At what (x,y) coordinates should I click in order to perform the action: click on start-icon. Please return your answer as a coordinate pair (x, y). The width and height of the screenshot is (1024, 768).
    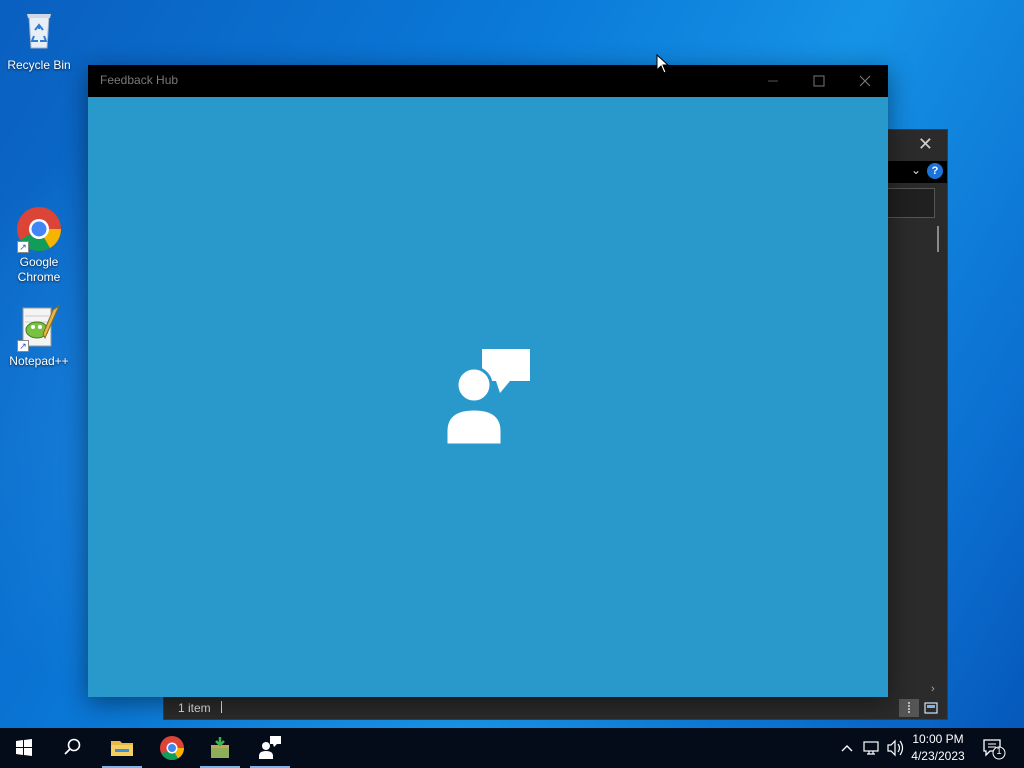
    Looking at the image, I should click on (24, 747).